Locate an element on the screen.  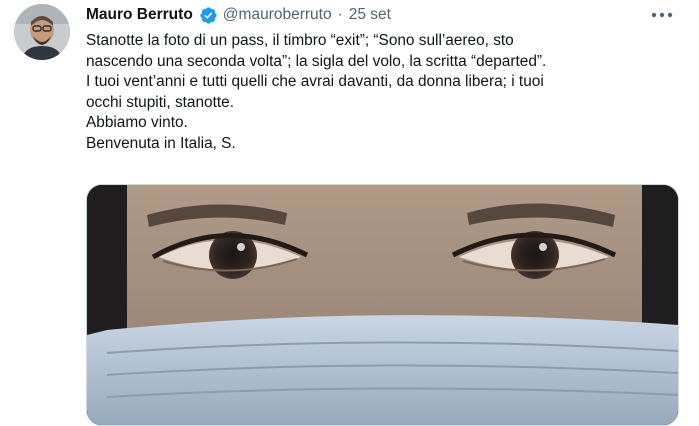
tweet-header: Mauro Berruto @mauroberruto · 25 set is located at coordinates (238, 15).